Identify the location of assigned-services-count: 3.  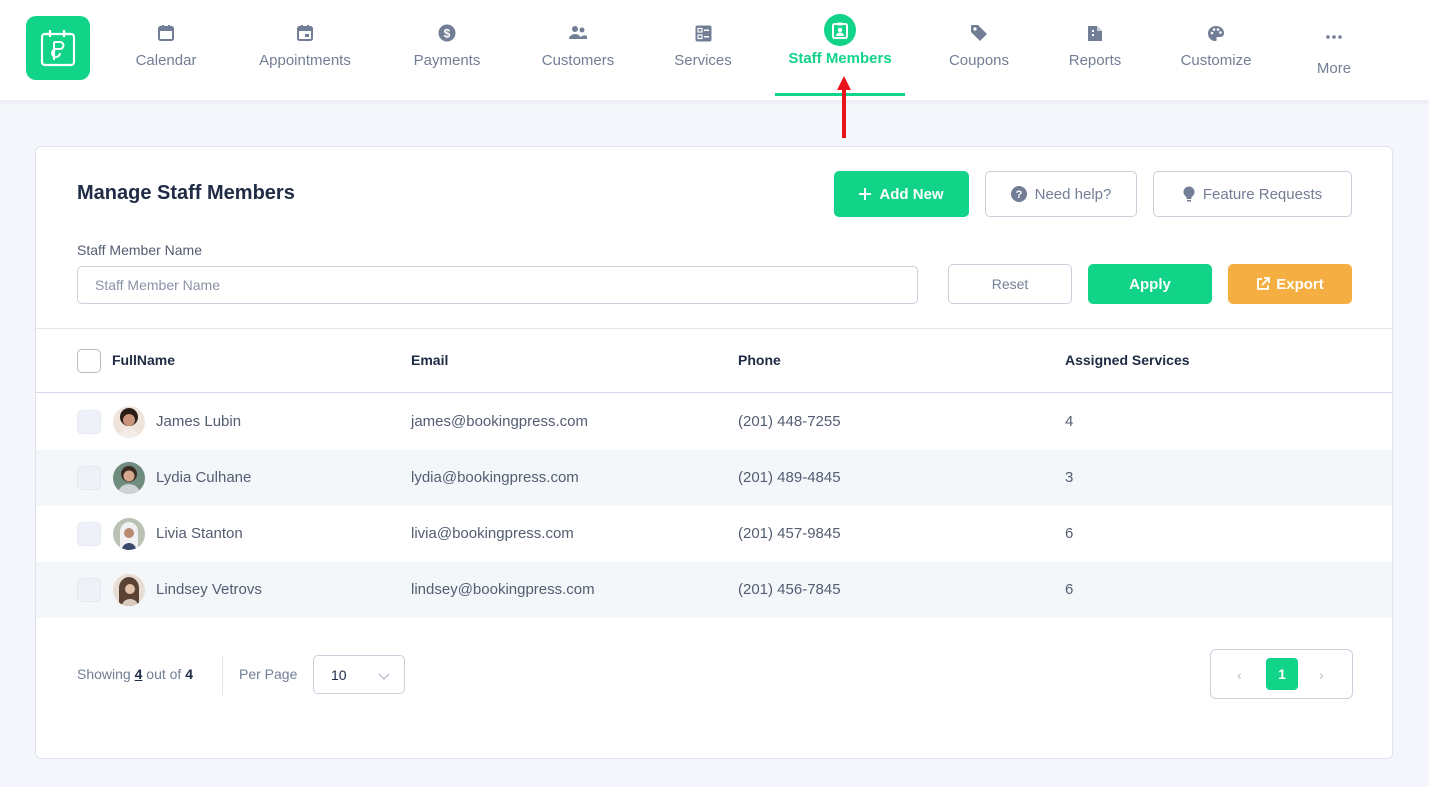
(1069, 477).